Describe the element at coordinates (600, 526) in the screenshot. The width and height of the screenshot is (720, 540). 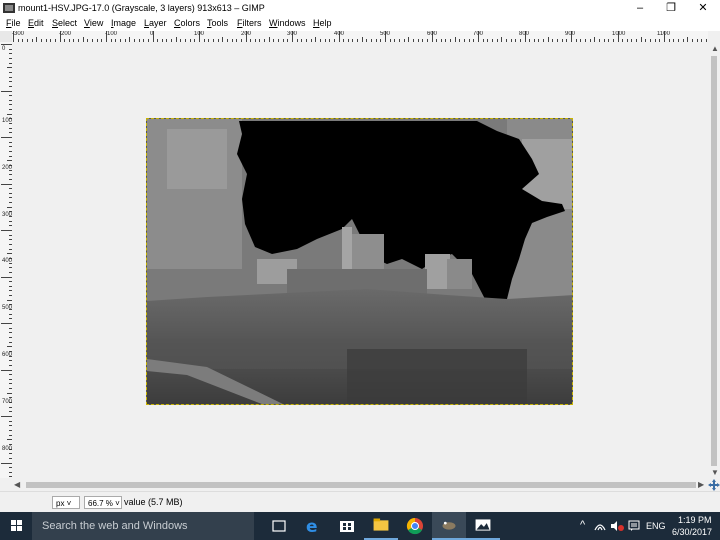
I see `wifi-icon` at that location.